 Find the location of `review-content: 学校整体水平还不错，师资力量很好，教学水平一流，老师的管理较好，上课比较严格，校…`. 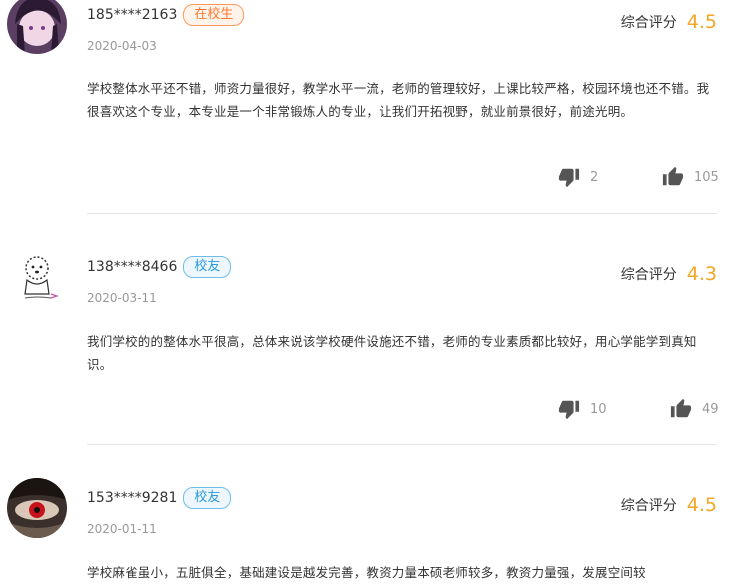

review-content: 学校整体水平还不错，师资力量很好，教学水平一流，老师的管理较好，上课比较严格，校… is located at coordinates (398, 100).